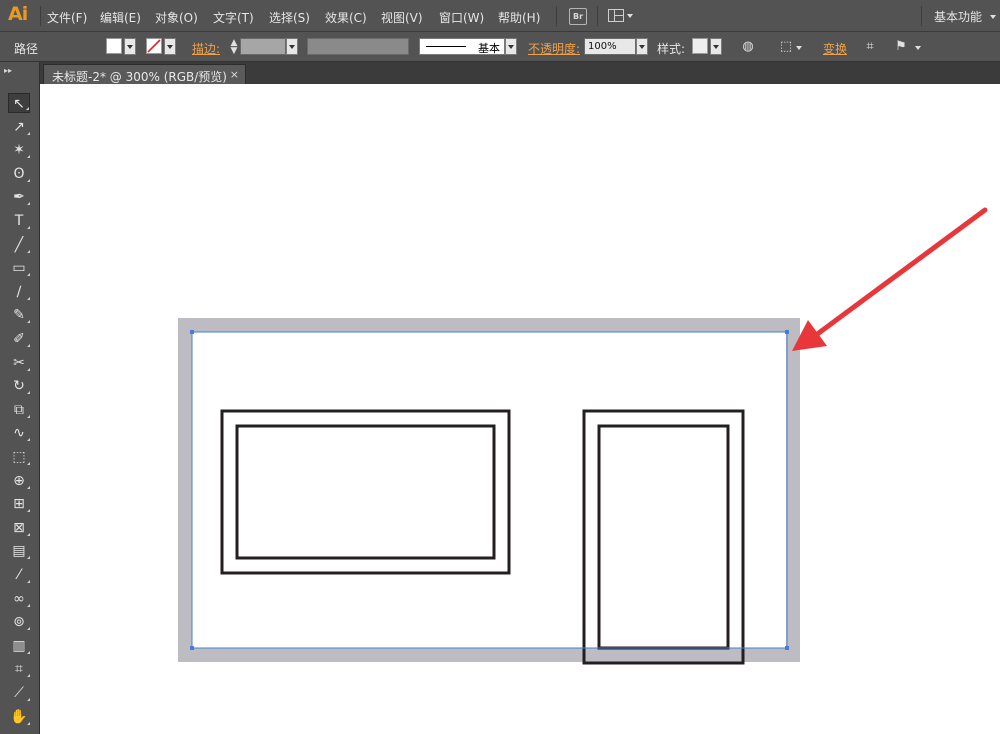 Image resolution: width=1000 pixels, height=734 pixels. Describe the element at coordinates (120, 17) in the screenshot. I see `menu-edit: 编辑(E)` at that location.